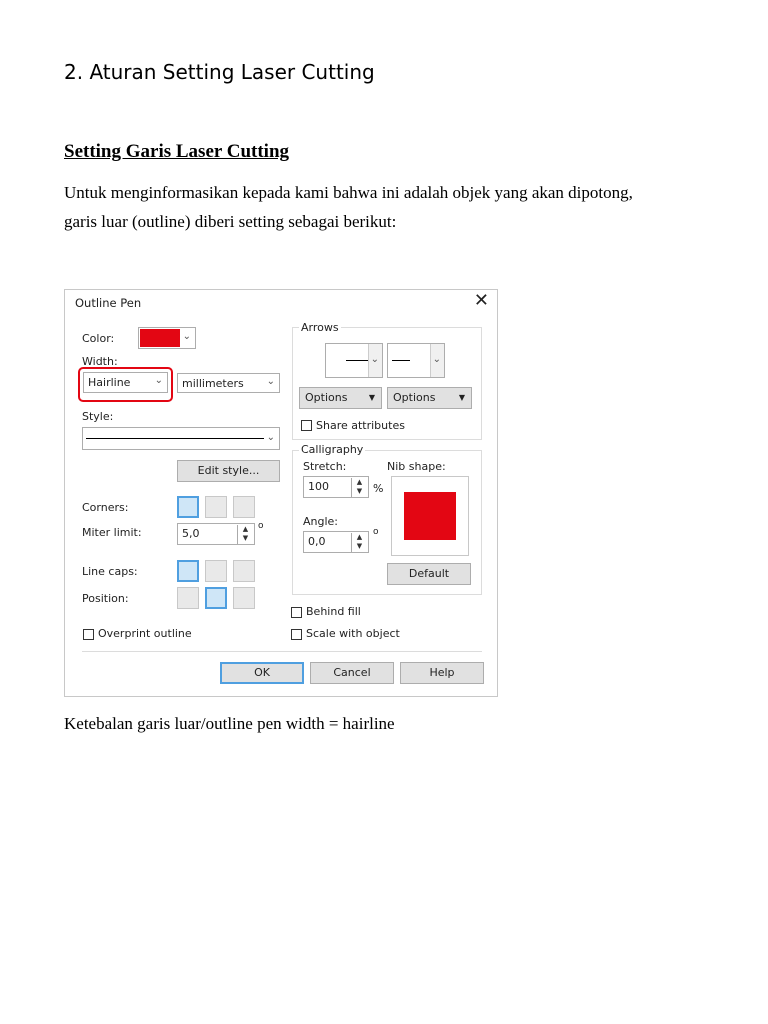  Describe the element at coordinates (442, 673) in the screenshot. I see `help-button: Help` at that location.